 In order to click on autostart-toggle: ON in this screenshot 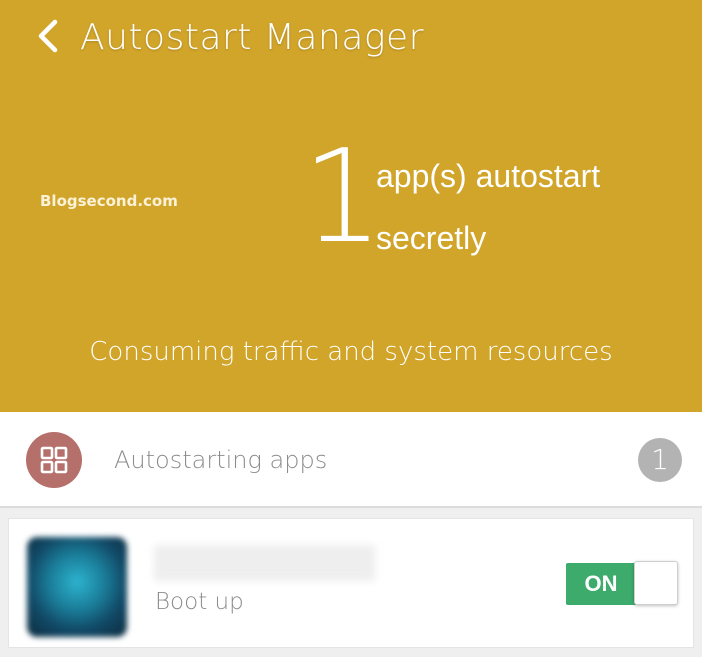, I will do `click(622, 583)`.